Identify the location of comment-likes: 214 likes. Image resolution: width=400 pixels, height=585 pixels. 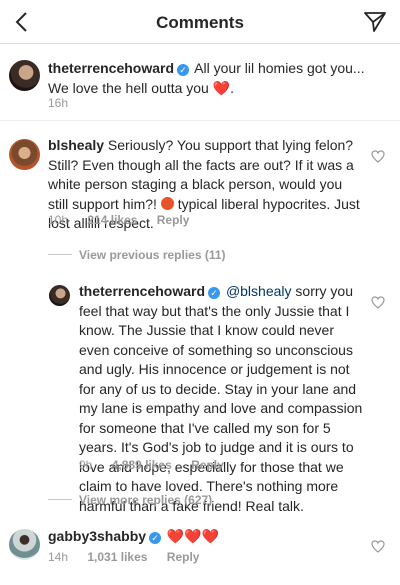
(112, 220).